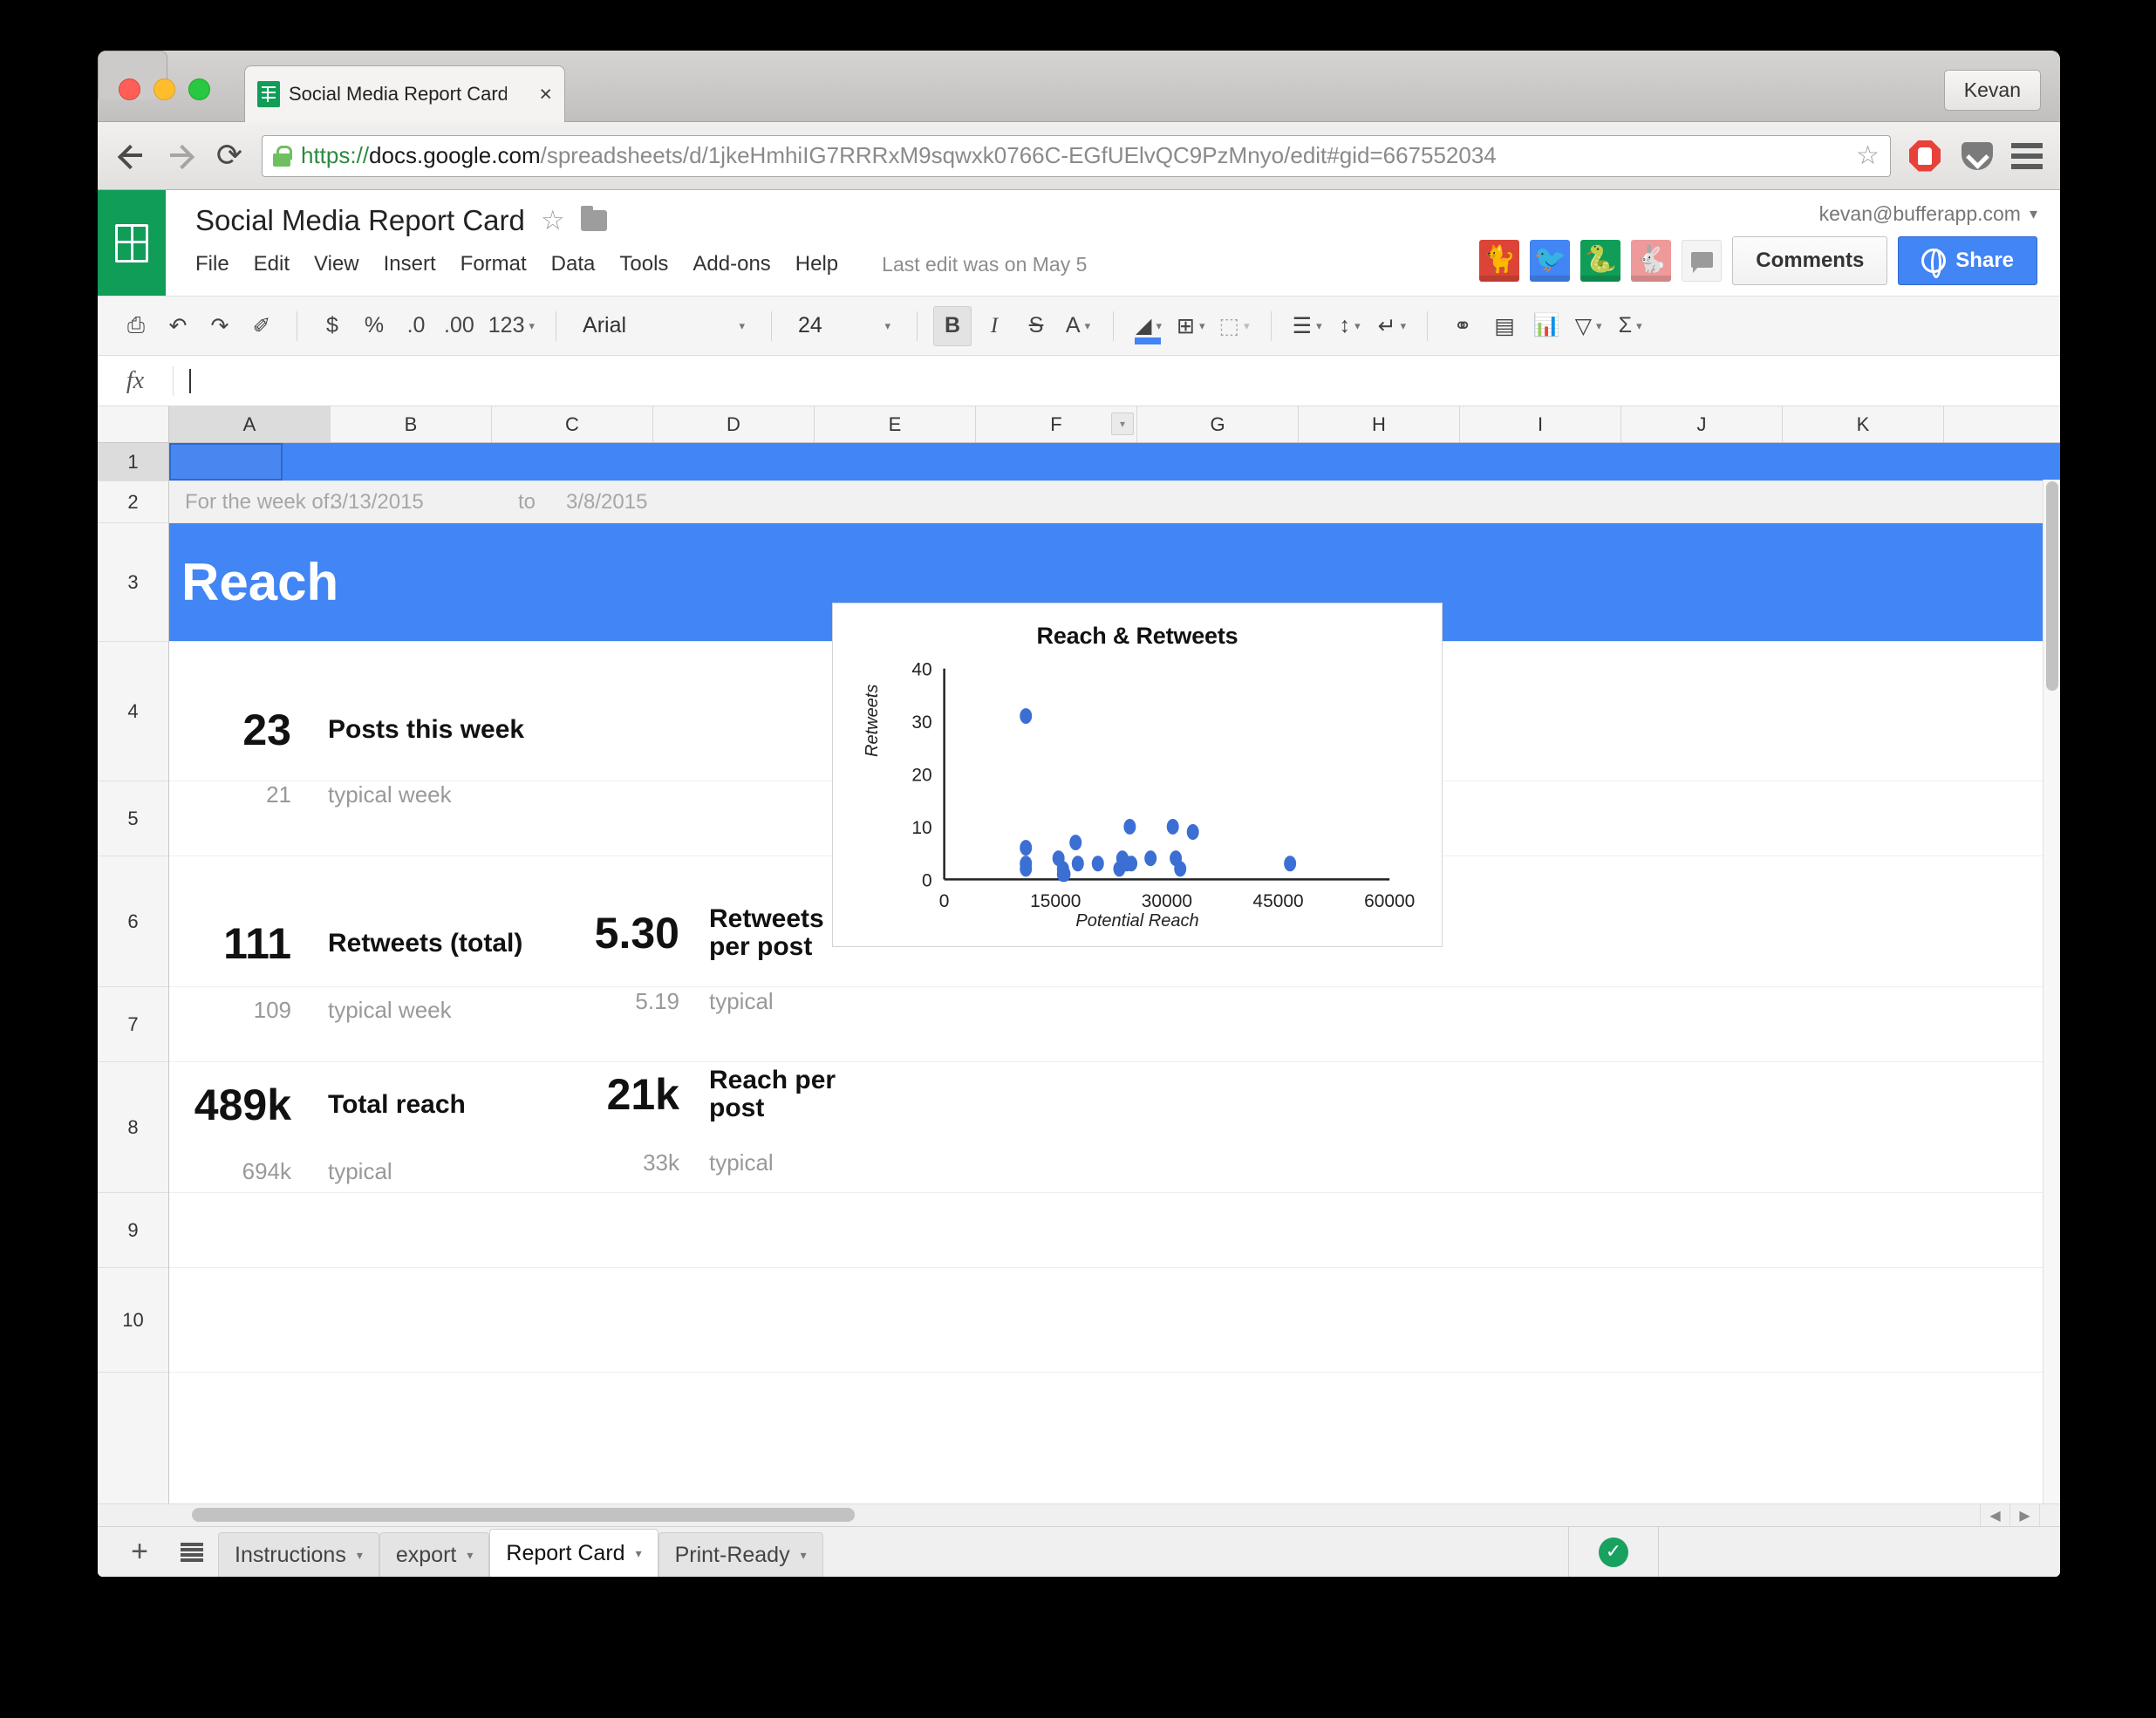 The width and height of the screenshot is (2156, 1718). I want to click on bookmark-star-icon: ☆, so click(1868, 155).